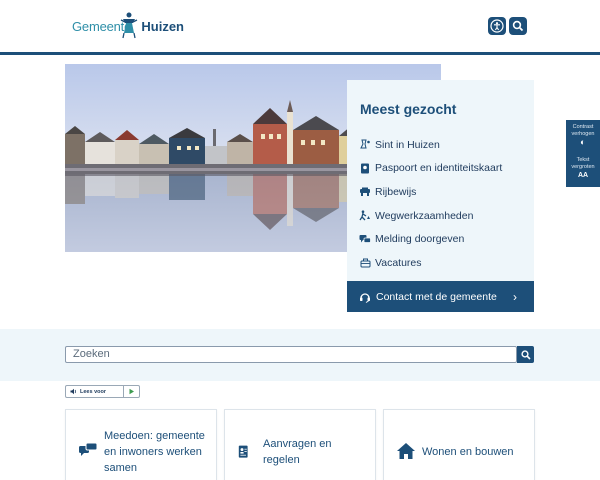 The width and height of the screenshot is (600, 480). Describe the element at coordinates (365, 145) in the screenshot. I see `sint-icon` at that location.